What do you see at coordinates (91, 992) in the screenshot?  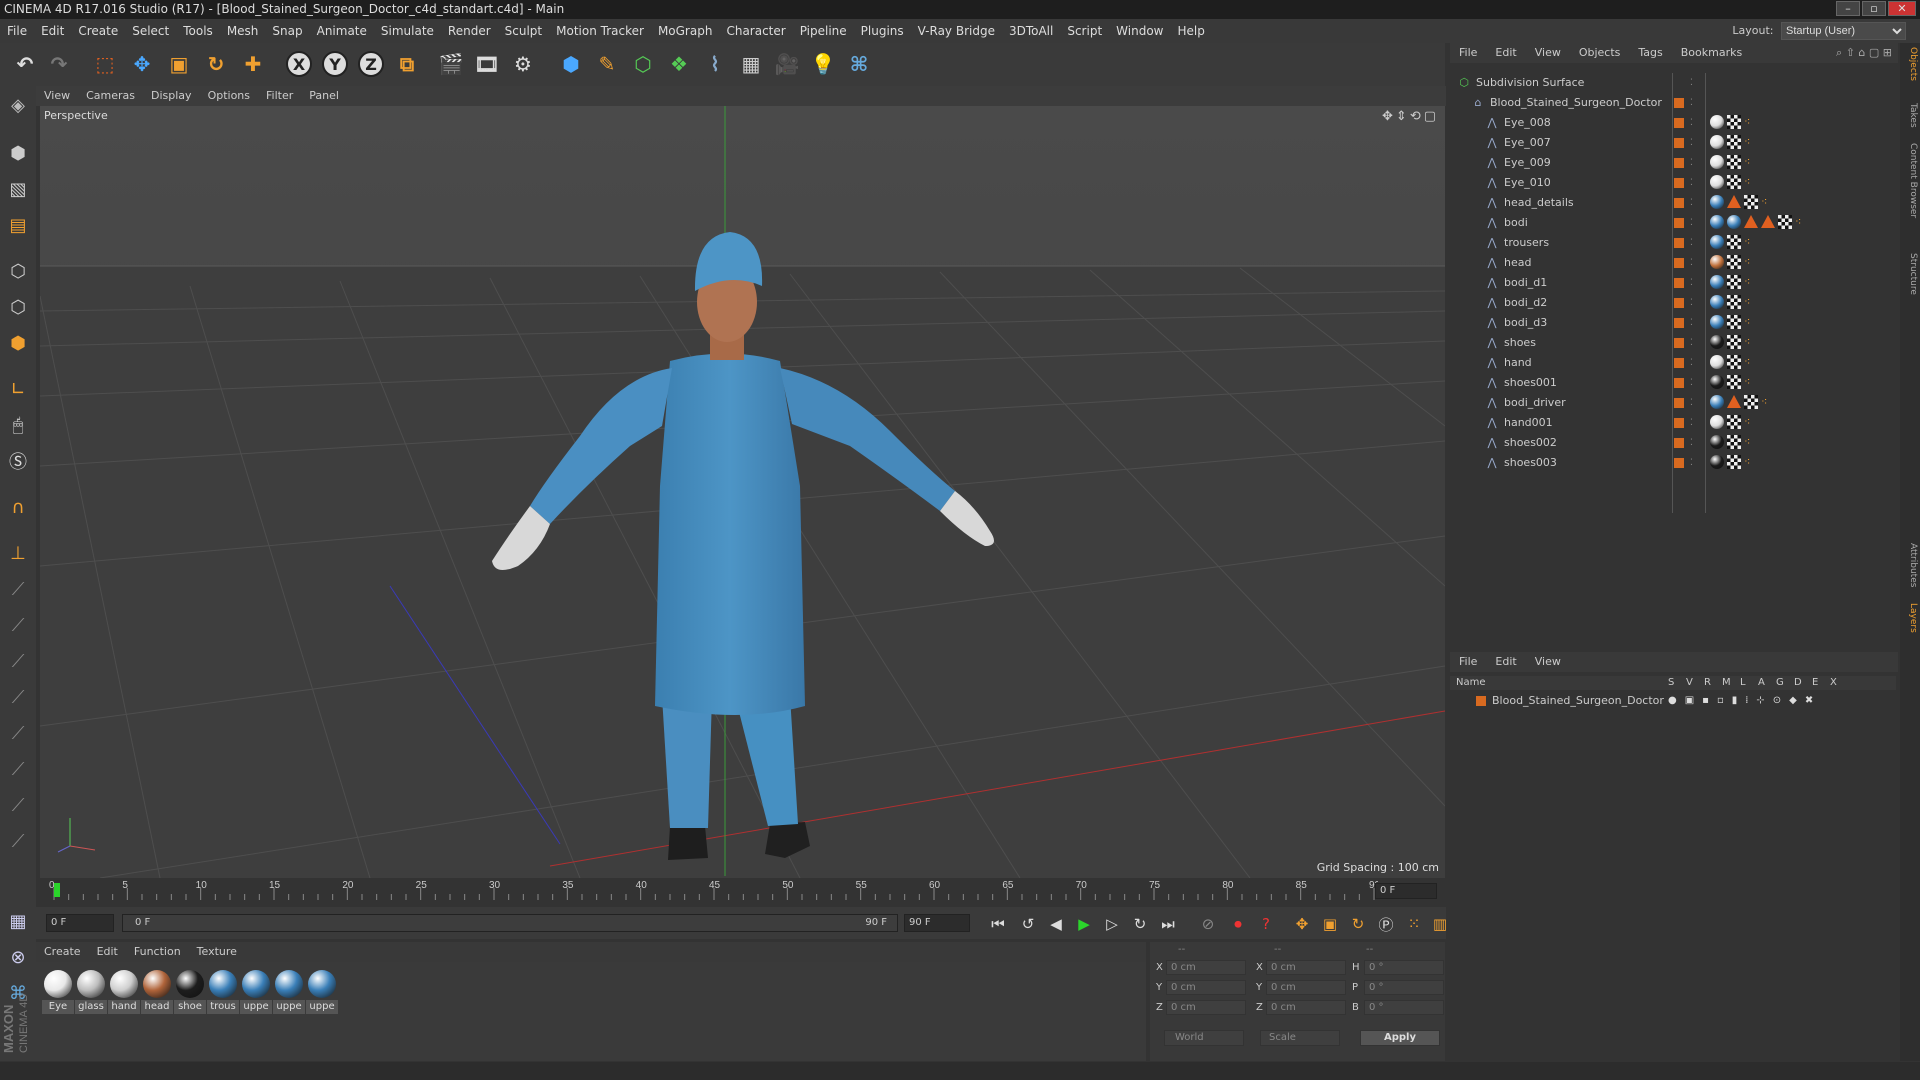 I see `material-swatch: glass` at bounding box center [91, 992].